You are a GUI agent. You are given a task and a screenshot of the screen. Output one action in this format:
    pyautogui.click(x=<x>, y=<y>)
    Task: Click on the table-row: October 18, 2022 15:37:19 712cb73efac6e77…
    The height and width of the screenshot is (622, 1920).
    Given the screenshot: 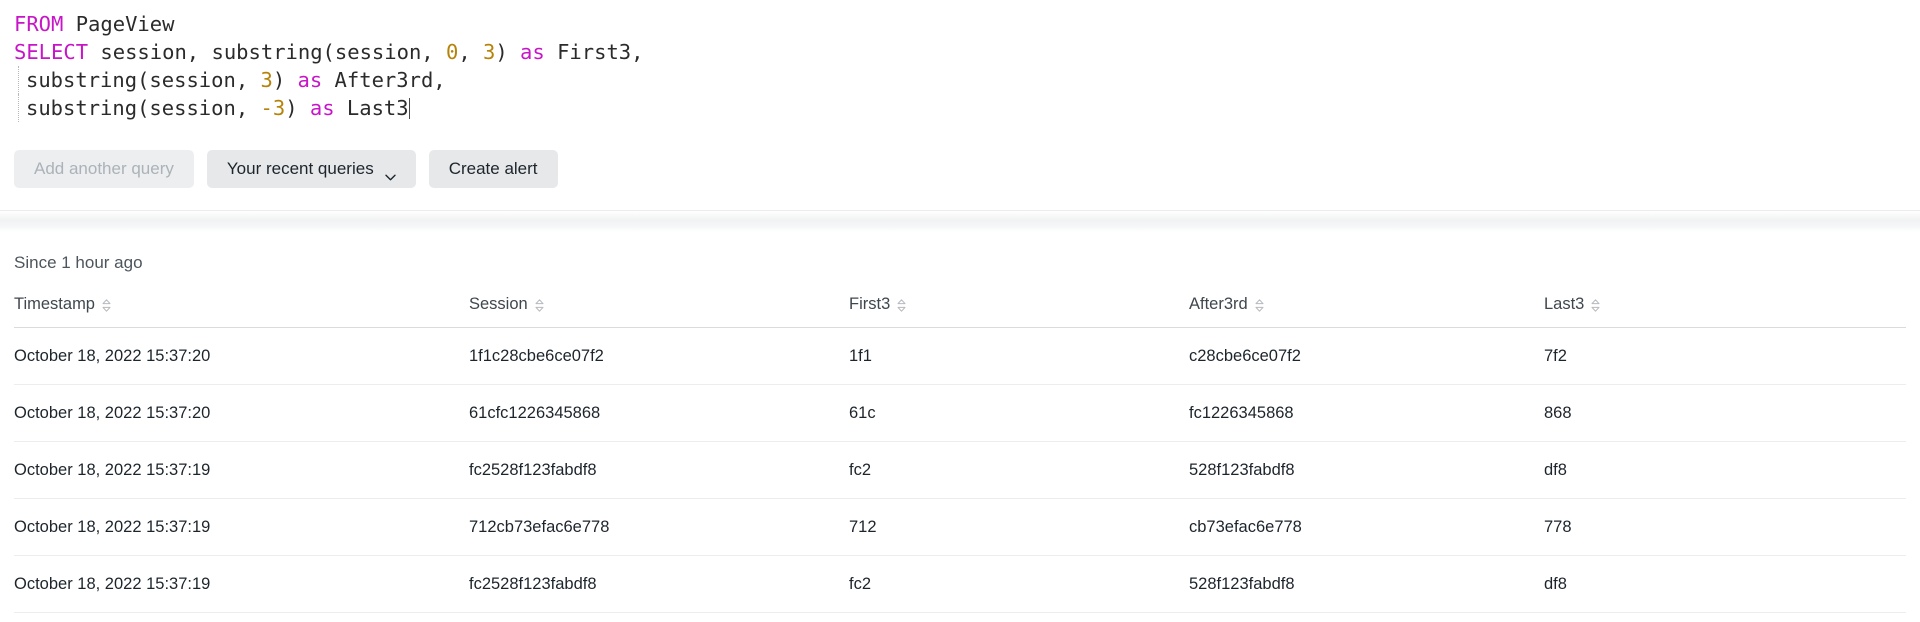 What is the action you would take?
    pyautogui.click(x=960, y=527)
    